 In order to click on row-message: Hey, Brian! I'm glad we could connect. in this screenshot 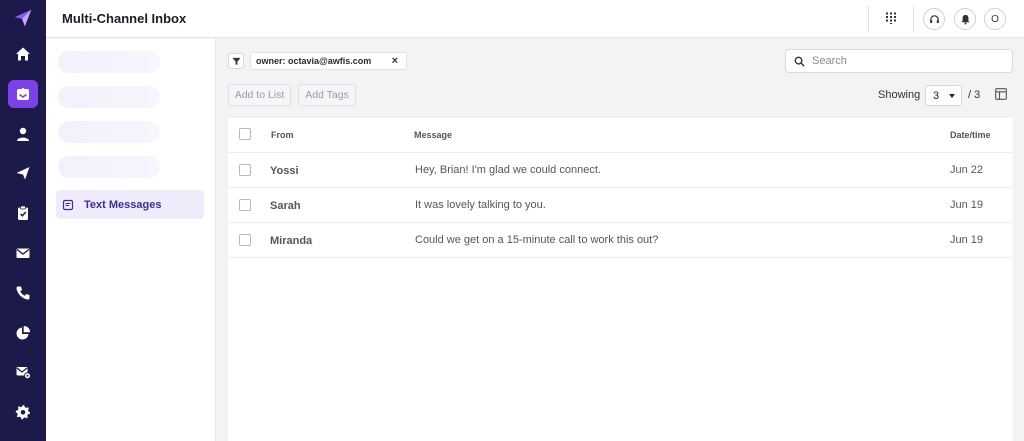, I will do `click(508, 170)`.